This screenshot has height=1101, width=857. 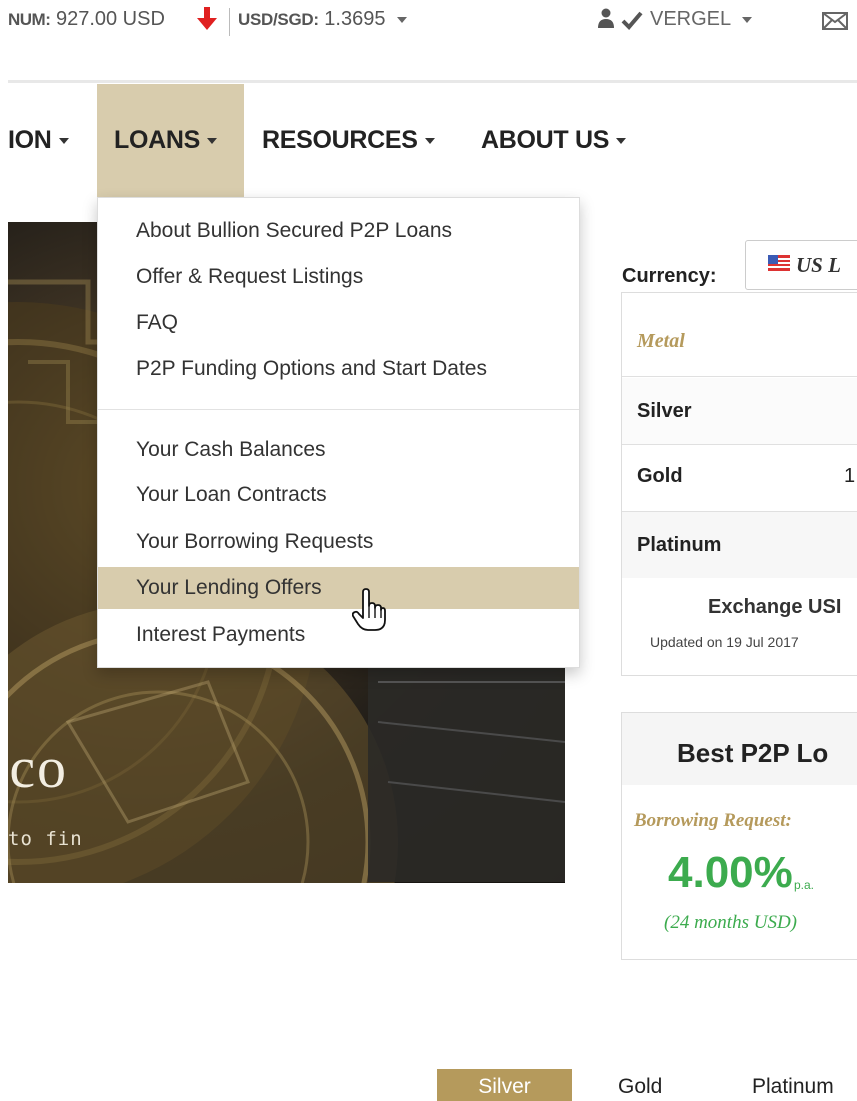 I want to click on metal-name: Platinum, so click(x=679, y=545).